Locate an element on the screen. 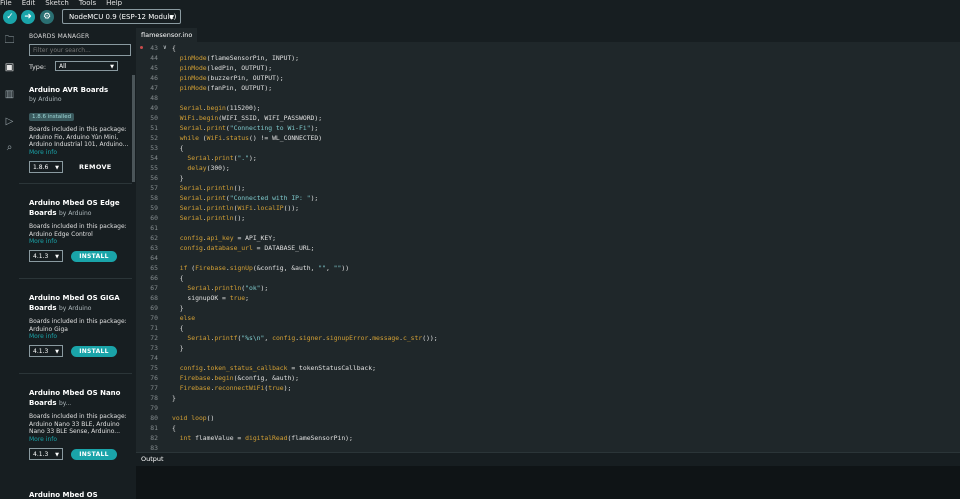 The width and height of the screenshot is (960, 499). code-line: 50 WiFi.begin(WIFI_SSID, WIFI_PASSWORD); is located at coordinates (548, 118).